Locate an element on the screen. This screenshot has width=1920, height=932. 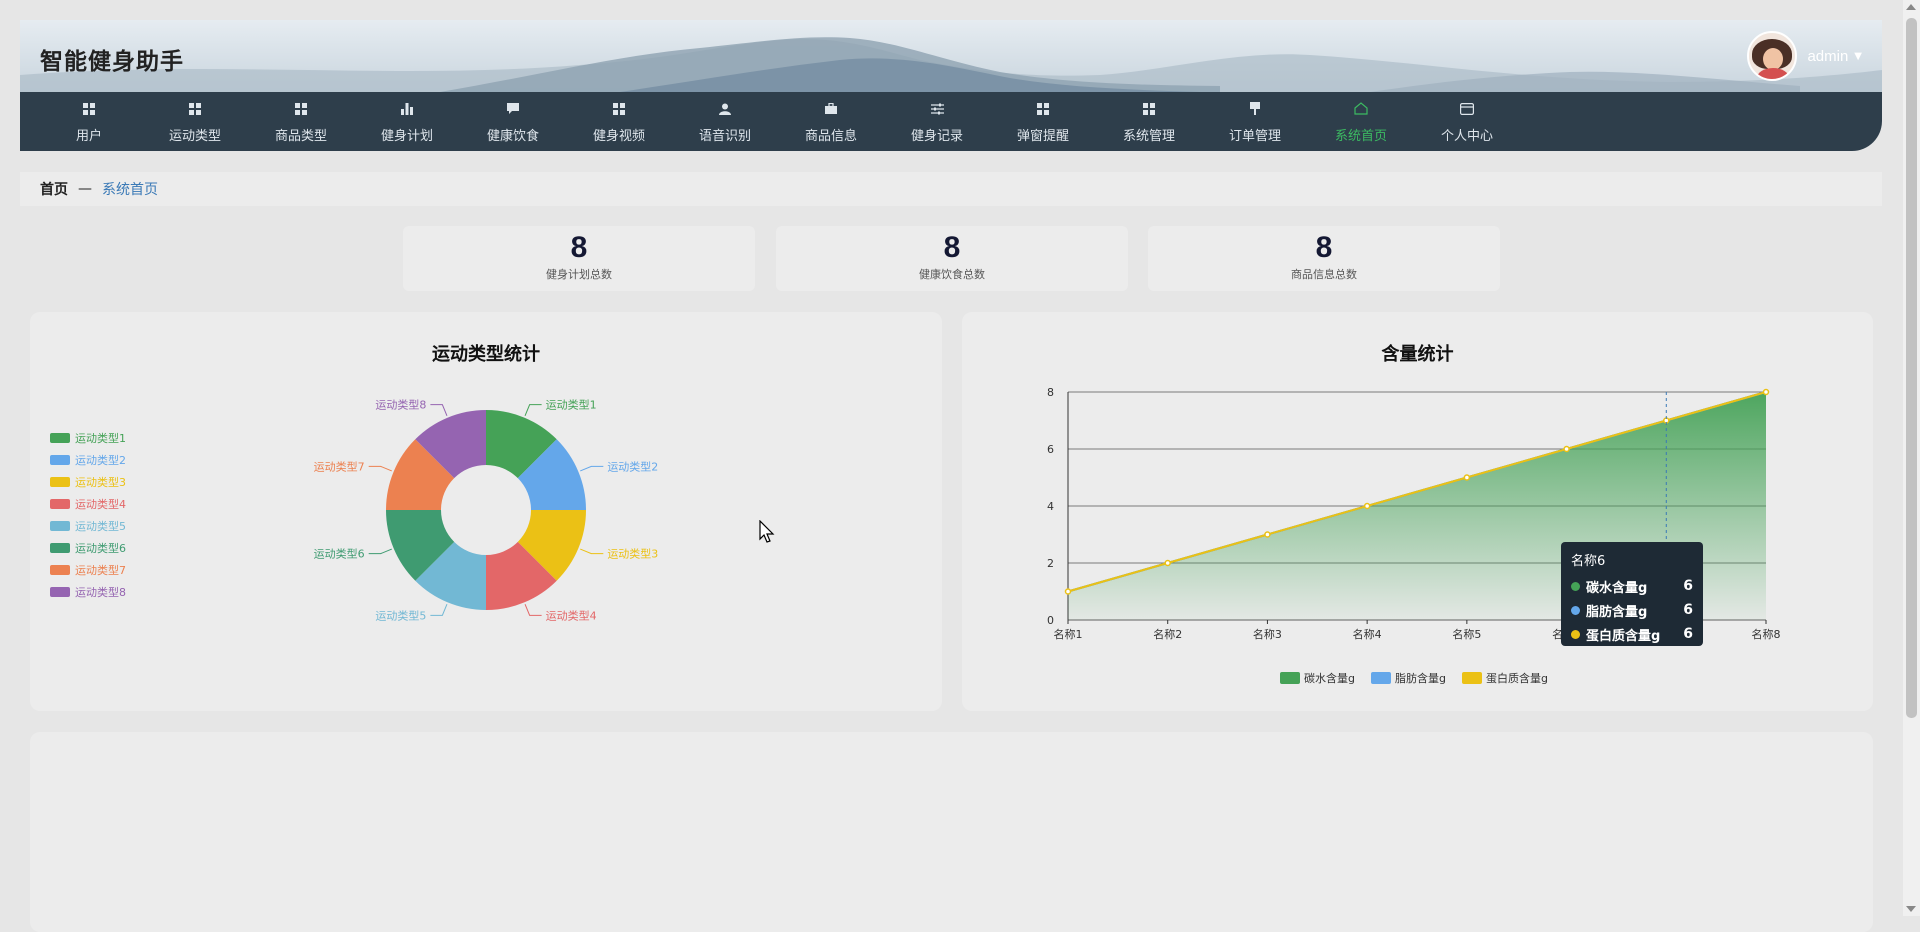
legend-label: 运动类型7 is located at coordinates (100, 570).